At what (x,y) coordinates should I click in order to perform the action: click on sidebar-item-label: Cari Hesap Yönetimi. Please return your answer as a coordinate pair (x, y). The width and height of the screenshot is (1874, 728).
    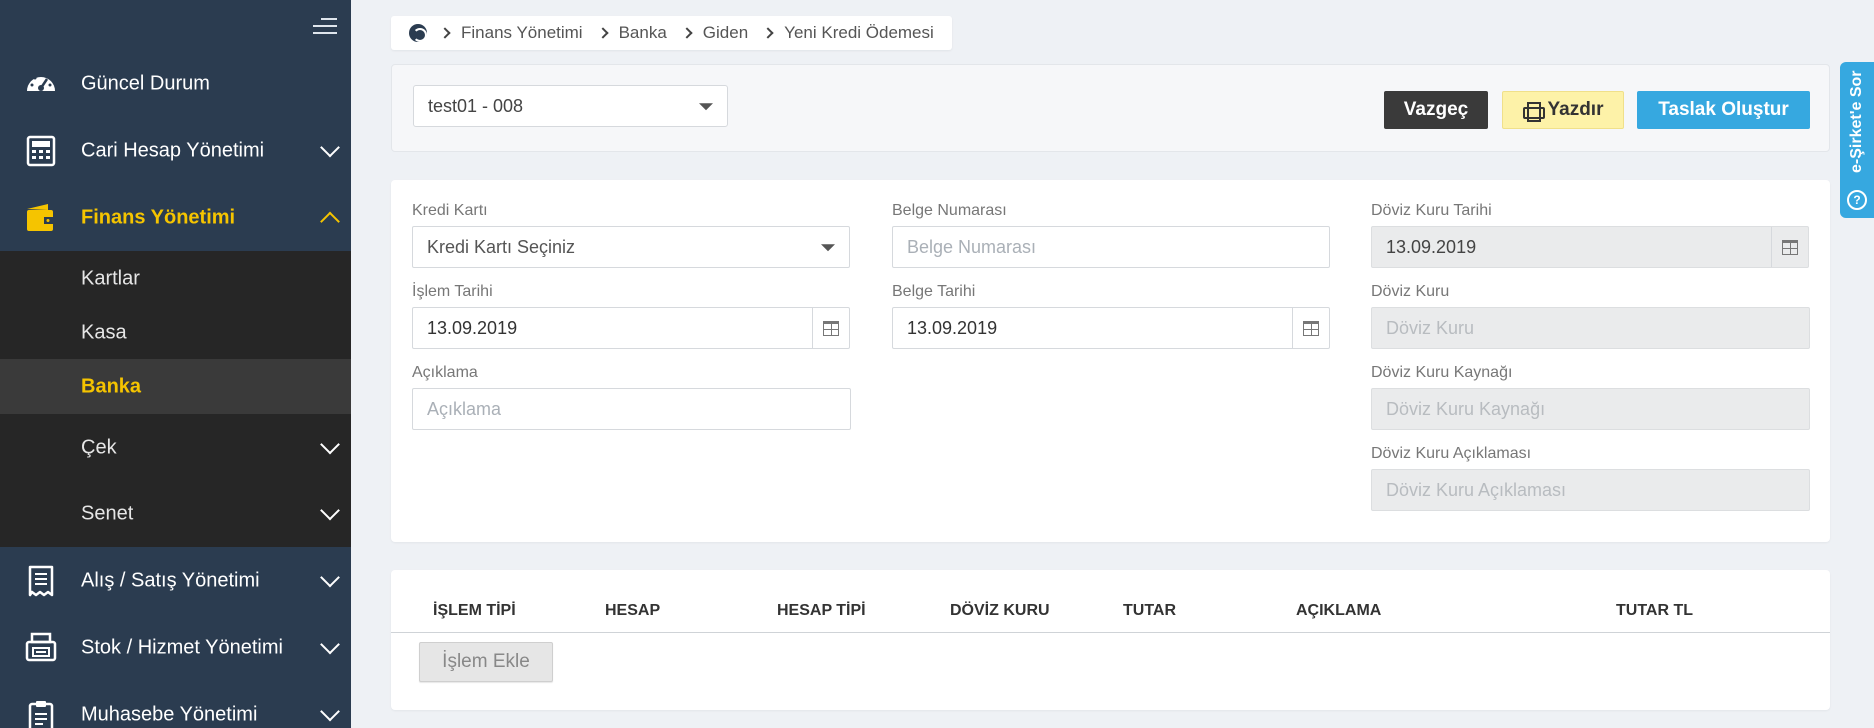
    Looking at the image, I should click on (173, 150).